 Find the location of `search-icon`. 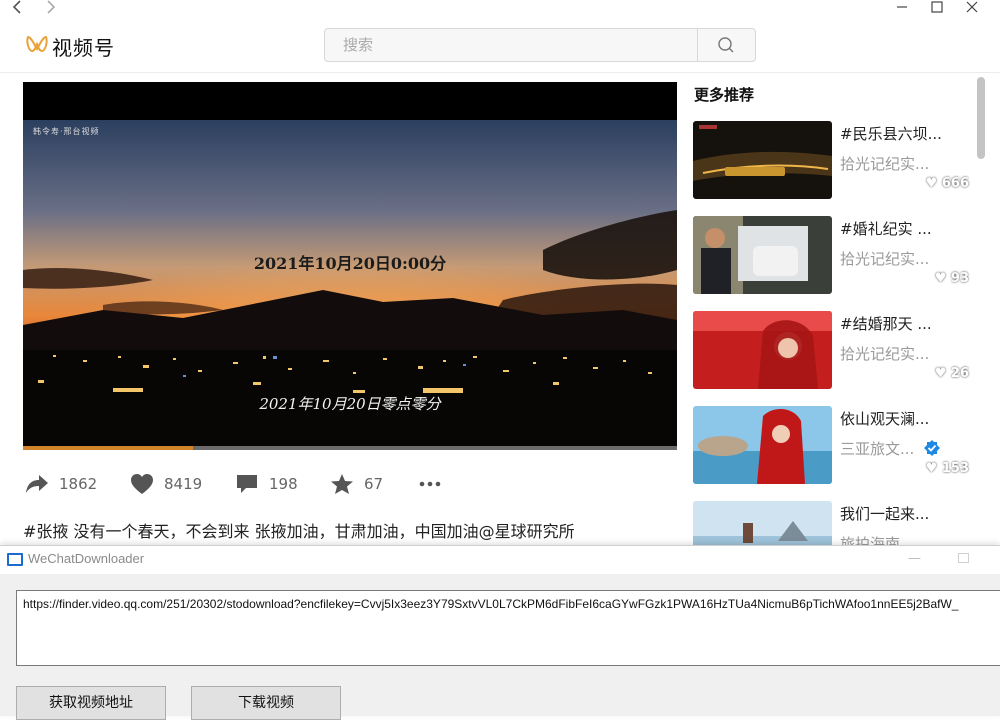

search-icon is located at coordinates (726, 45).